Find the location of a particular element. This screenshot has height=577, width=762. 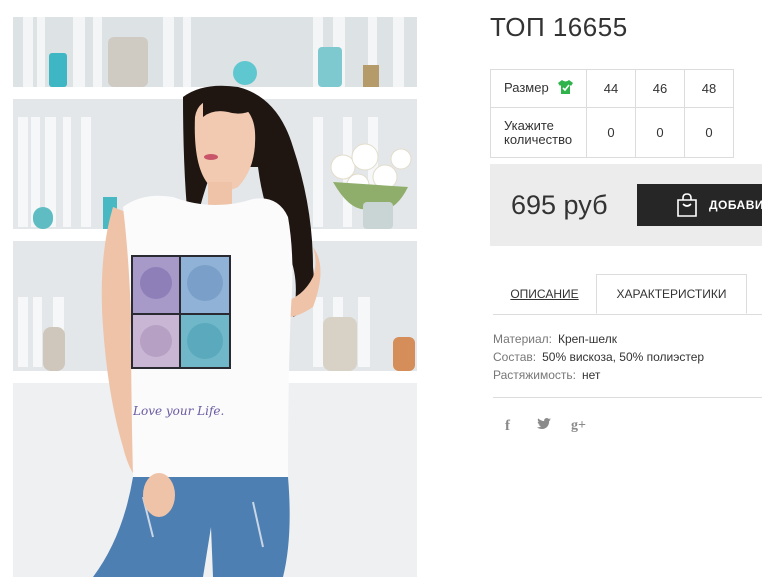

google-plus-icon: g+ is located at coordinates (578, 426).